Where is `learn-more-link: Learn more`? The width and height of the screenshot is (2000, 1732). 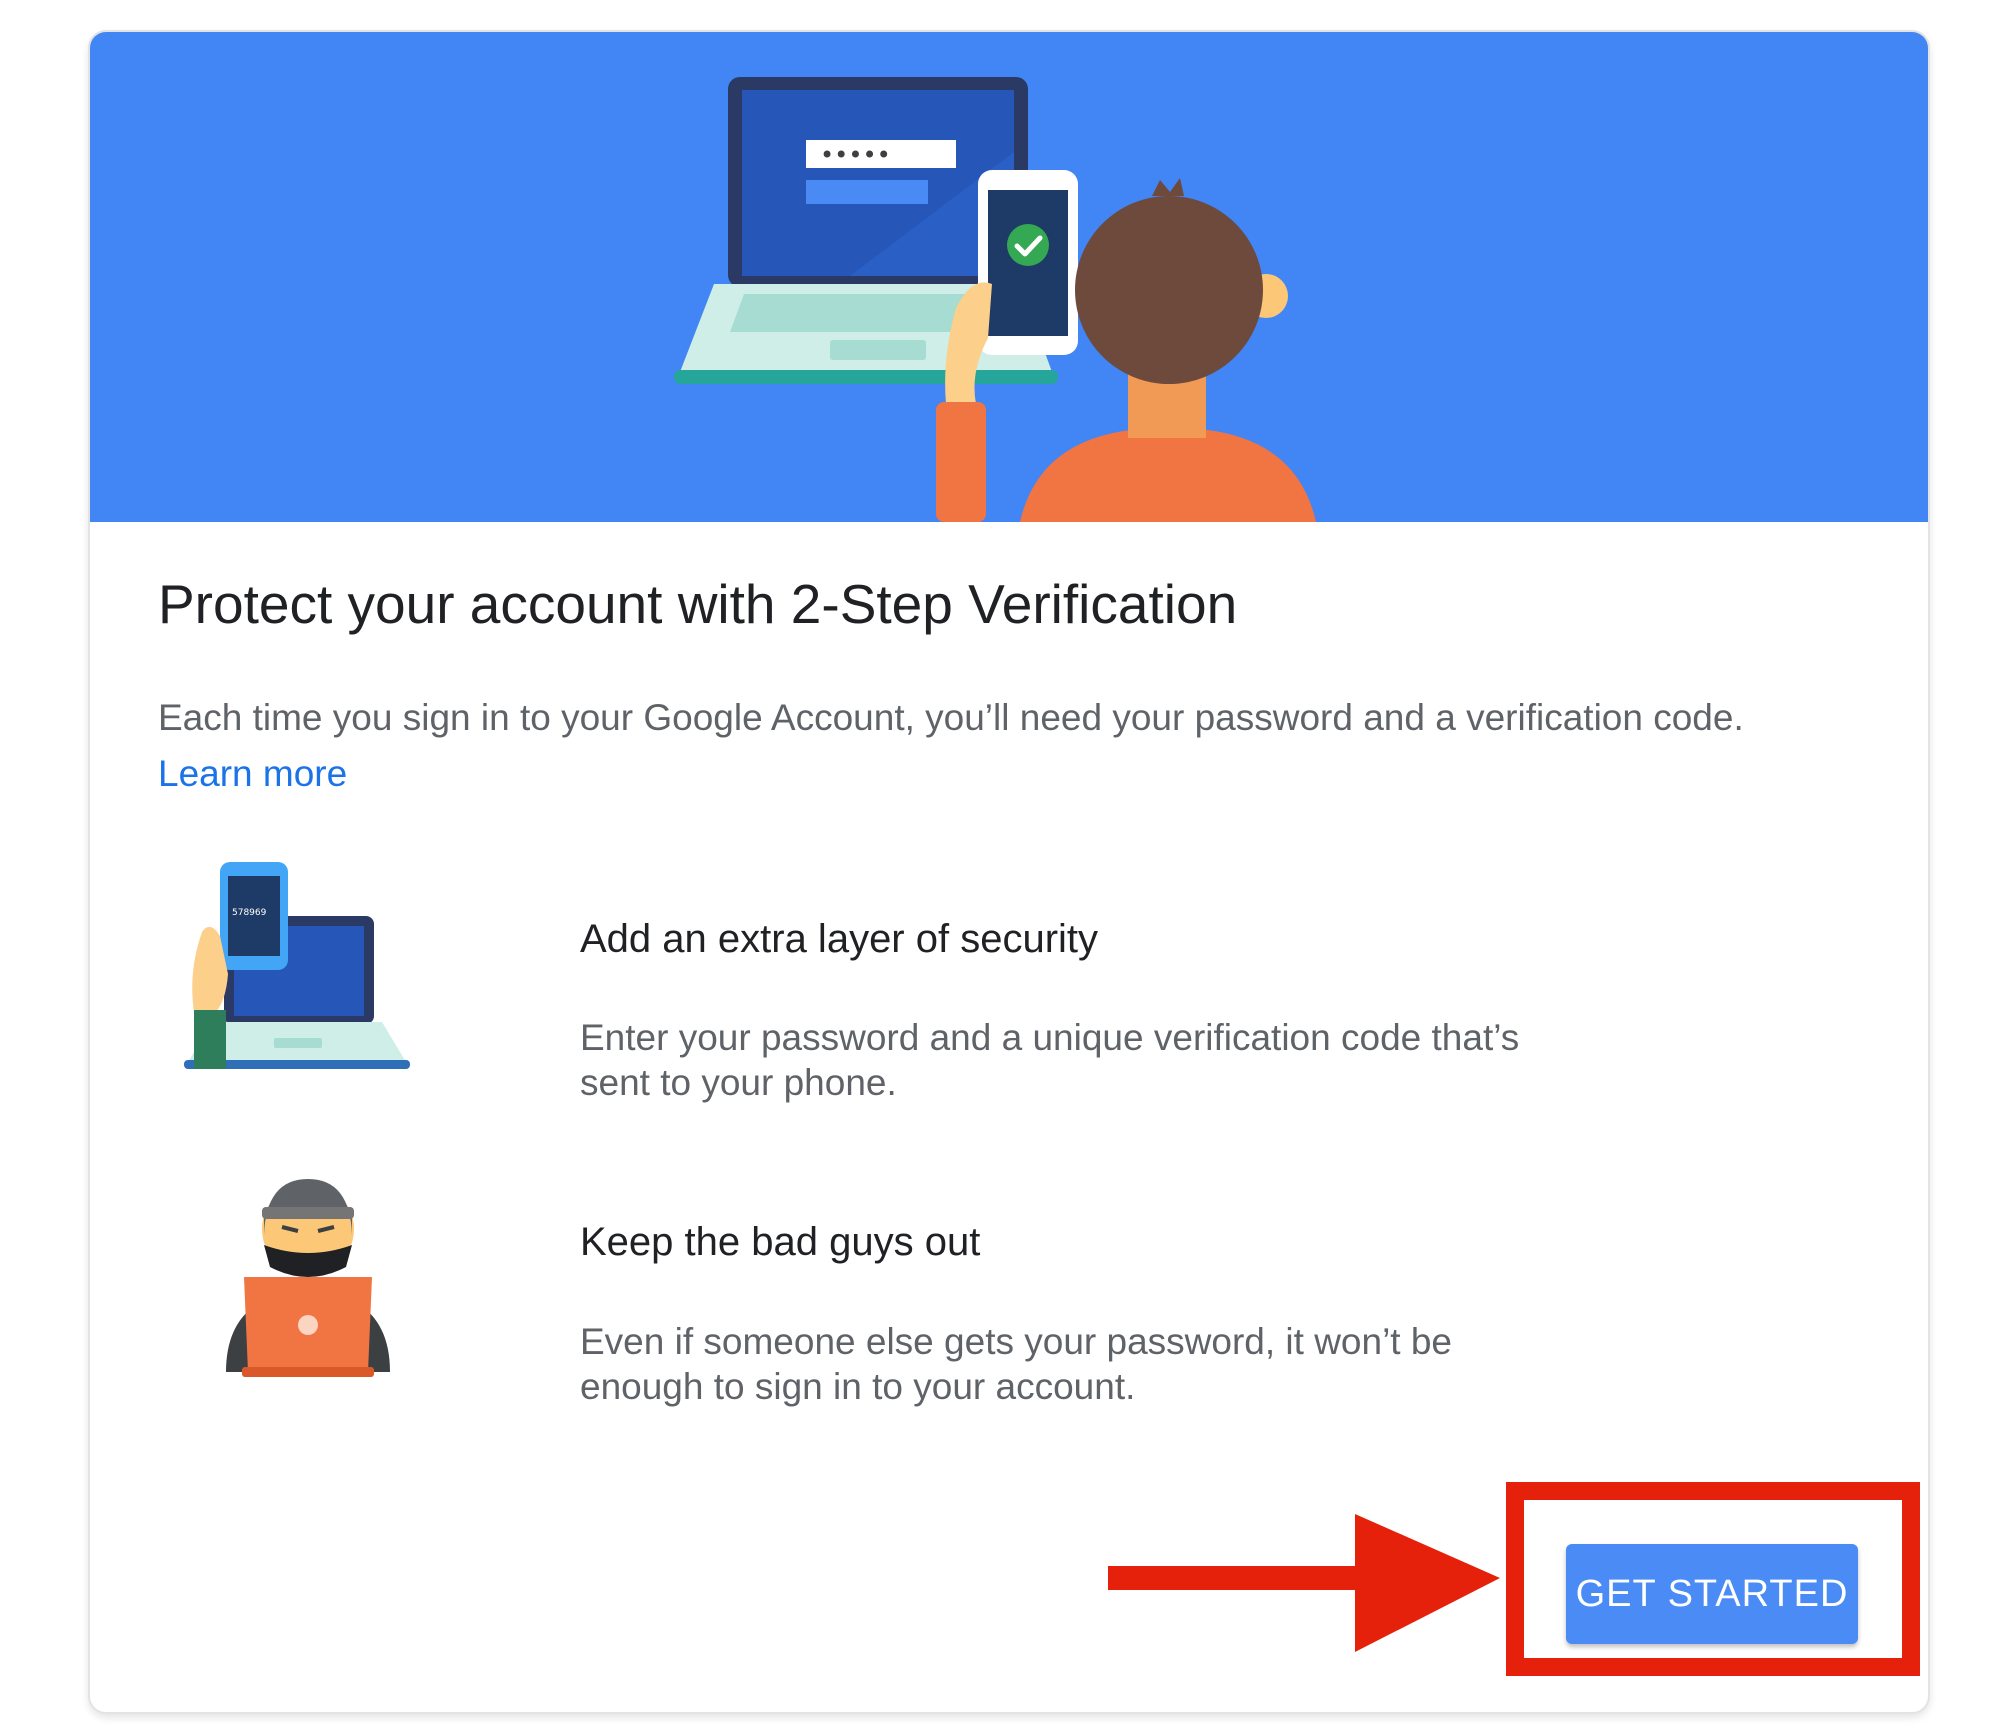 learn-more-link: Learn more is located at coordinates (252, 774).